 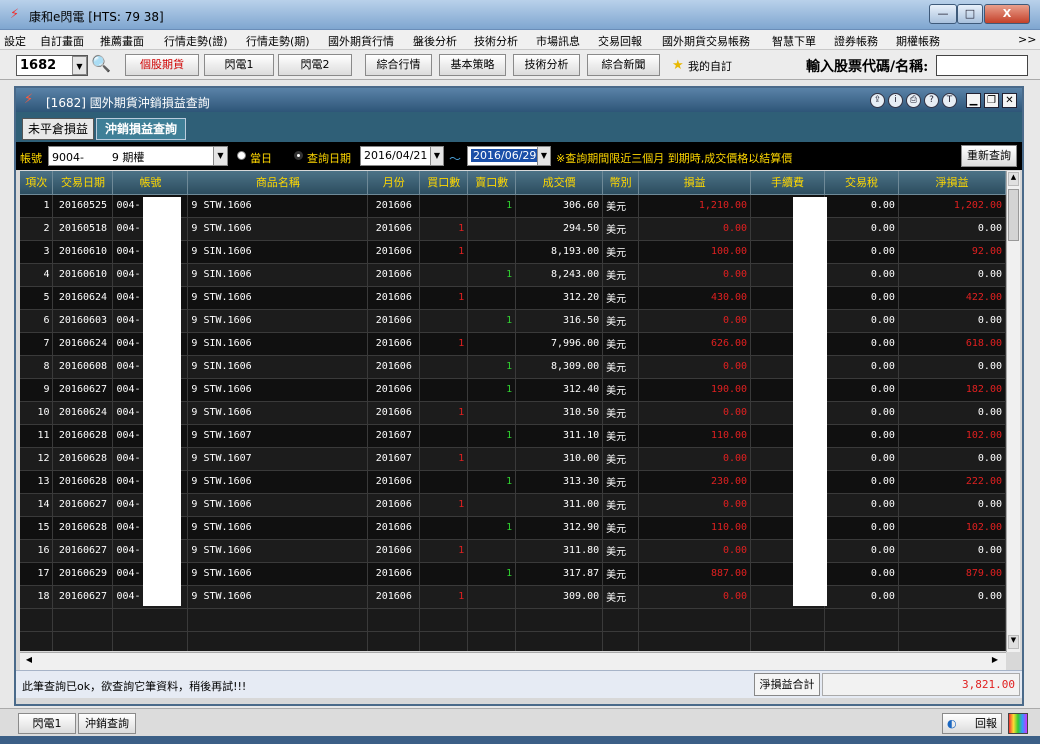 I want to click on scroll-down-arrow-icon: ▼, so click(x=1013, y=642).